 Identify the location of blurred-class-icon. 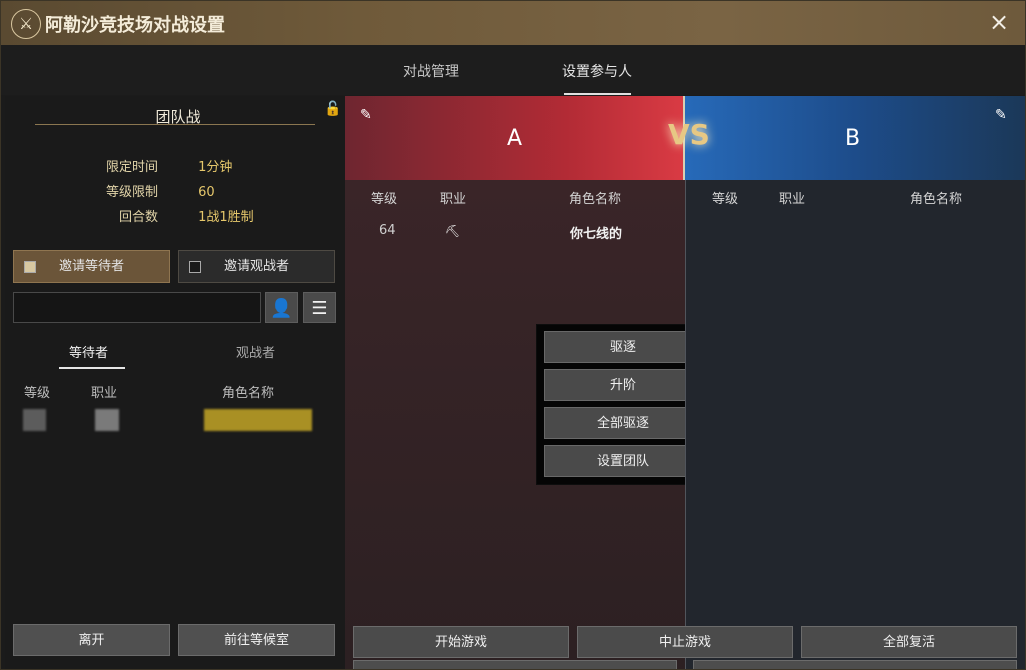
(107, 420).